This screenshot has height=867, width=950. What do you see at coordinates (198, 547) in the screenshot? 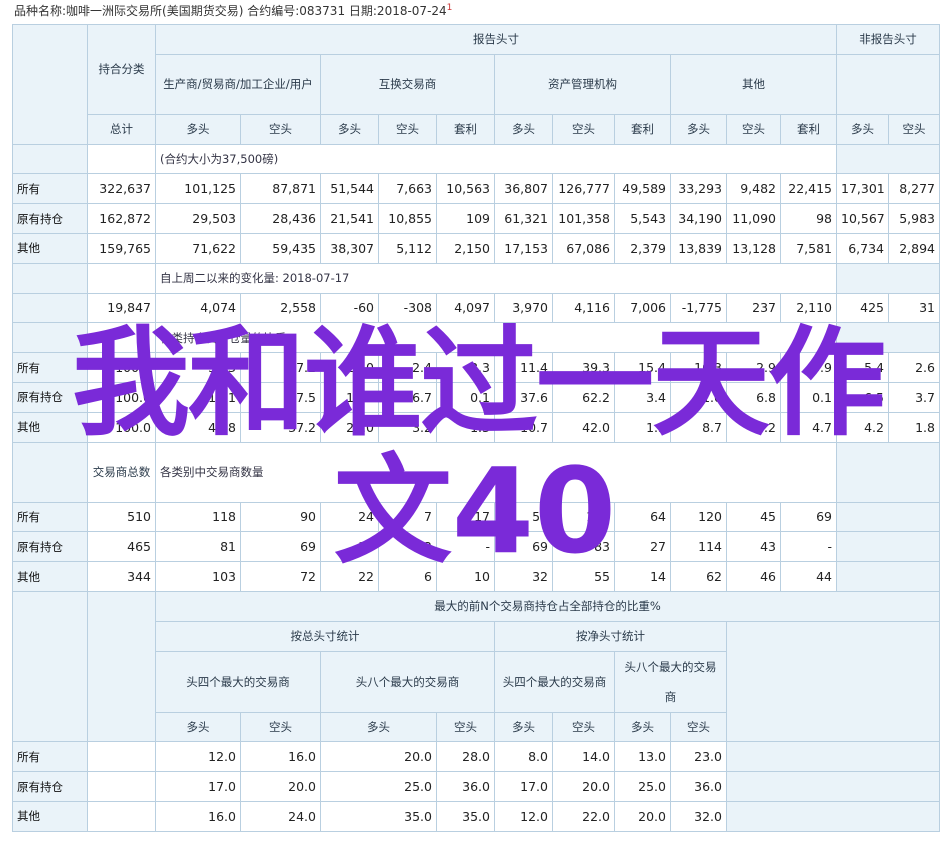
I see `value-cell: 81` at bounding box center [198, 547].